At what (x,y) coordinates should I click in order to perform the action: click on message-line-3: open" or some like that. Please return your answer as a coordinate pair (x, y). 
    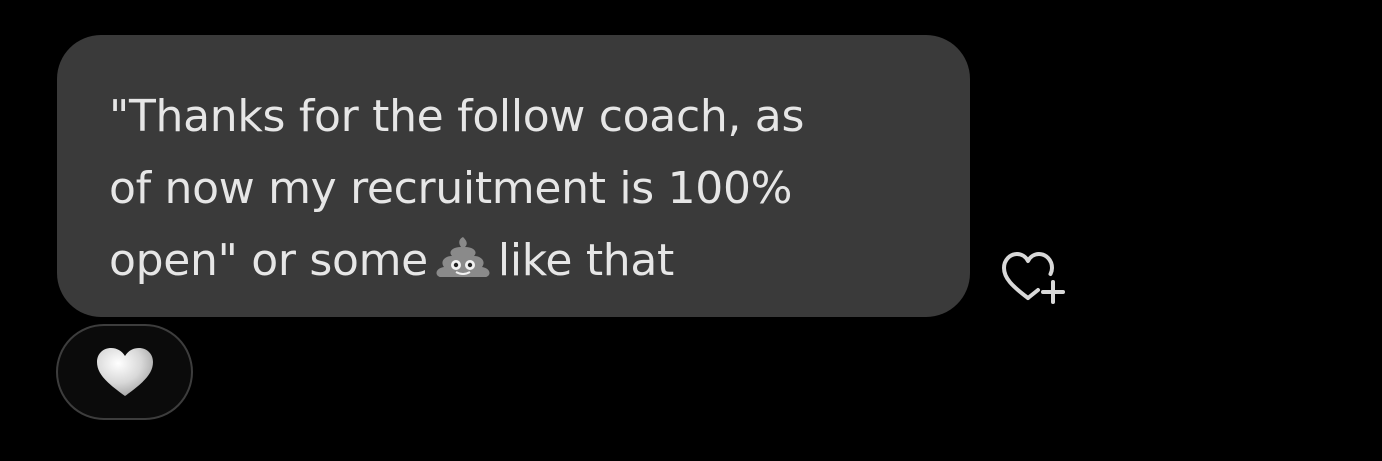
    Looking at the image, I should click on (519, 261).